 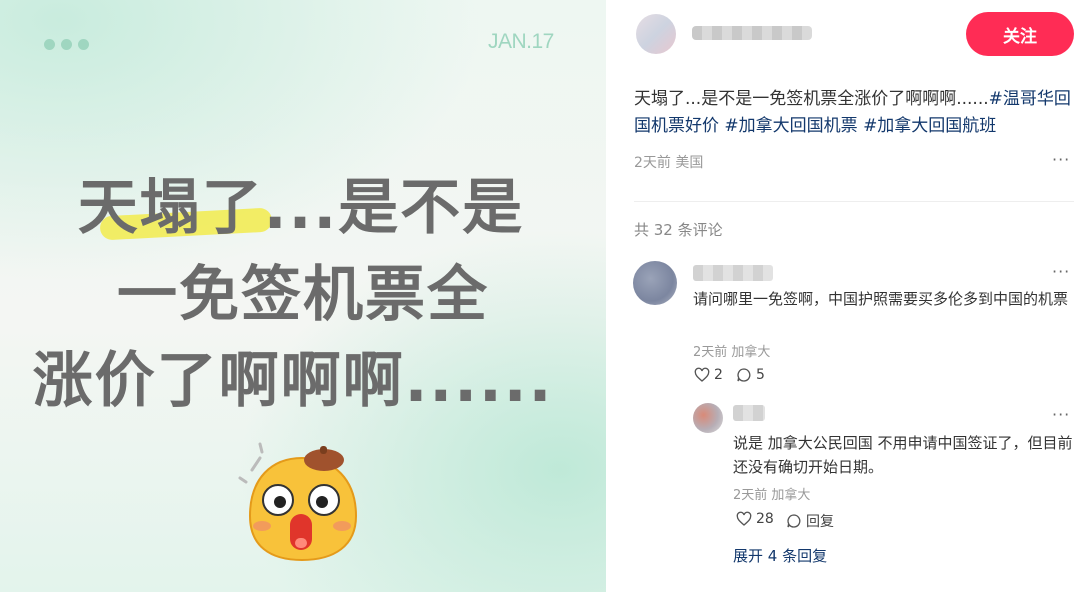 I want to click on follow-button: 关注, so click(x=1020, y=34).